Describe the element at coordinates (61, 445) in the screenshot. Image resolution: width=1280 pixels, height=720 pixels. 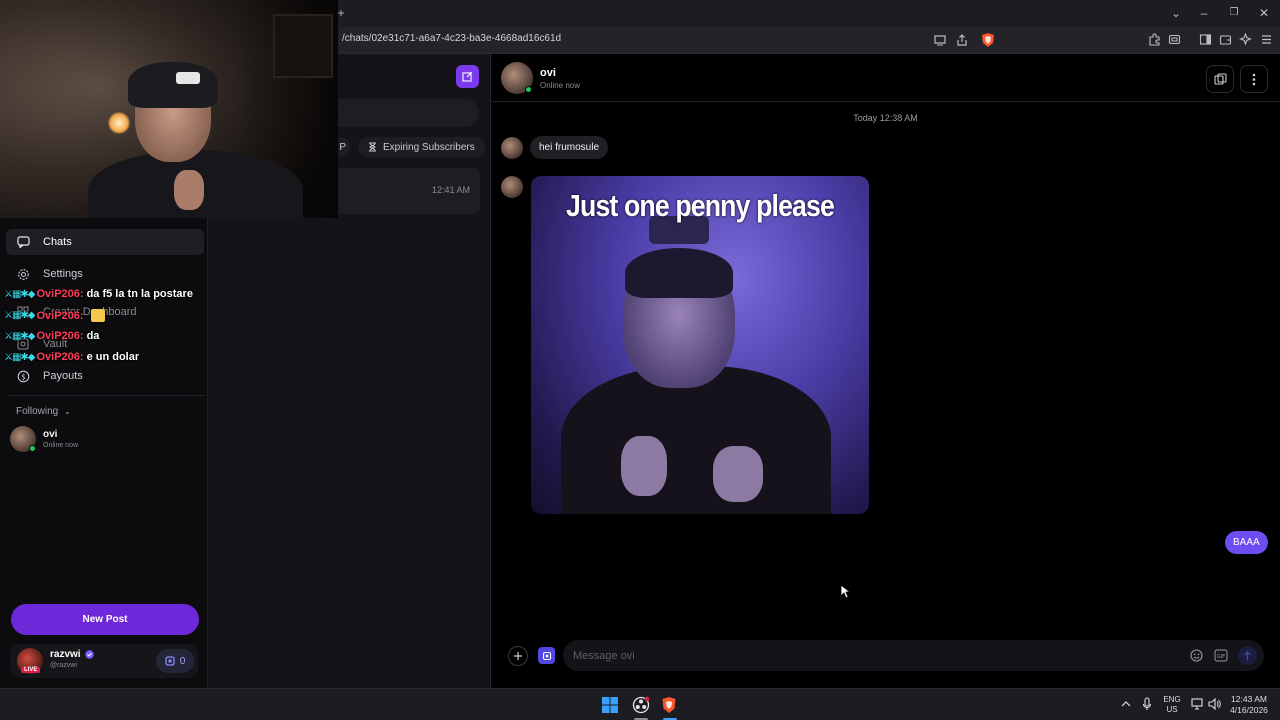
I see `following-status: Online now` at that location.